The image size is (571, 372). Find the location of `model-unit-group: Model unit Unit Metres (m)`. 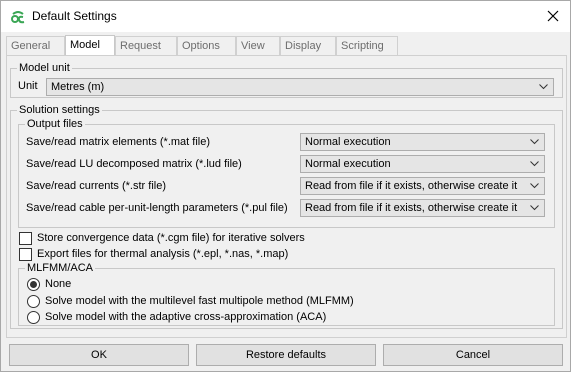

model-unit-group: Model unit Unit Metres (m) is located at coordinates (286, 80).